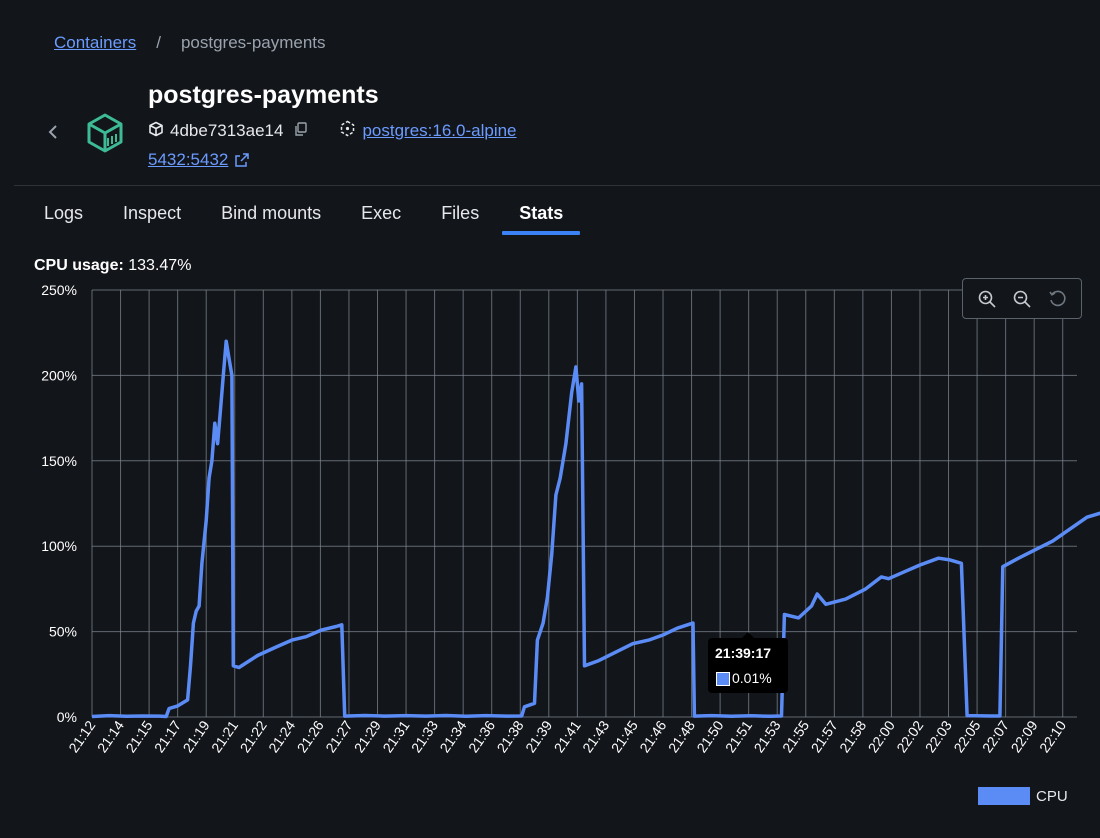 This screenshot has width=1100, height=838. I want to click on x-tick-label: 21:22, so click(253, 736).